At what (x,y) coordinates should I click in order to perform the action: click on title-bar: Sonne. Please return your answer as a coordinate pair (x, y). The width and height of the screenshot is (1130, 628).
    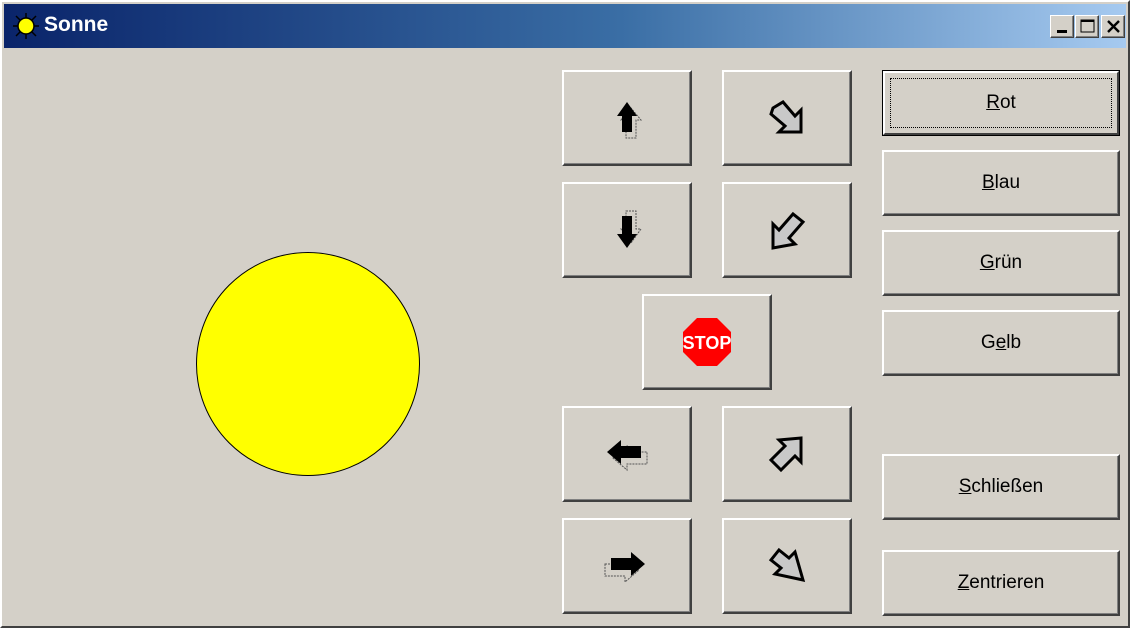
    Looking at the image, I should click on (565, 26).